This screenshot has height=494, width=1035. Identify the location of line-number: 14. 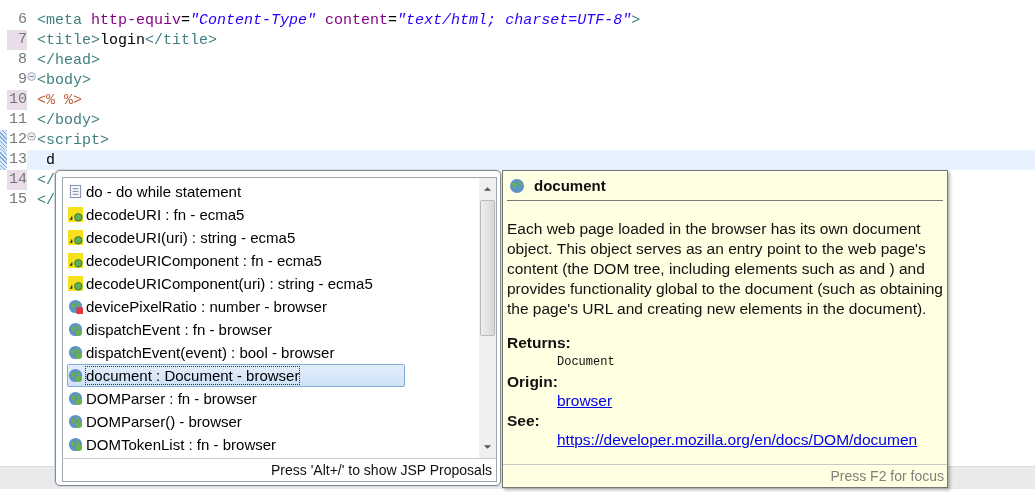
(17, 180).